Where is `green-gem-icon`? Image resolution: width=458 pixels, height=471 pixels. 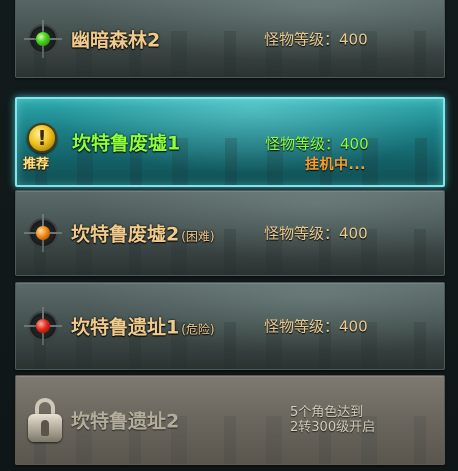 green-gem-icon is located at coordinates (43, 39).